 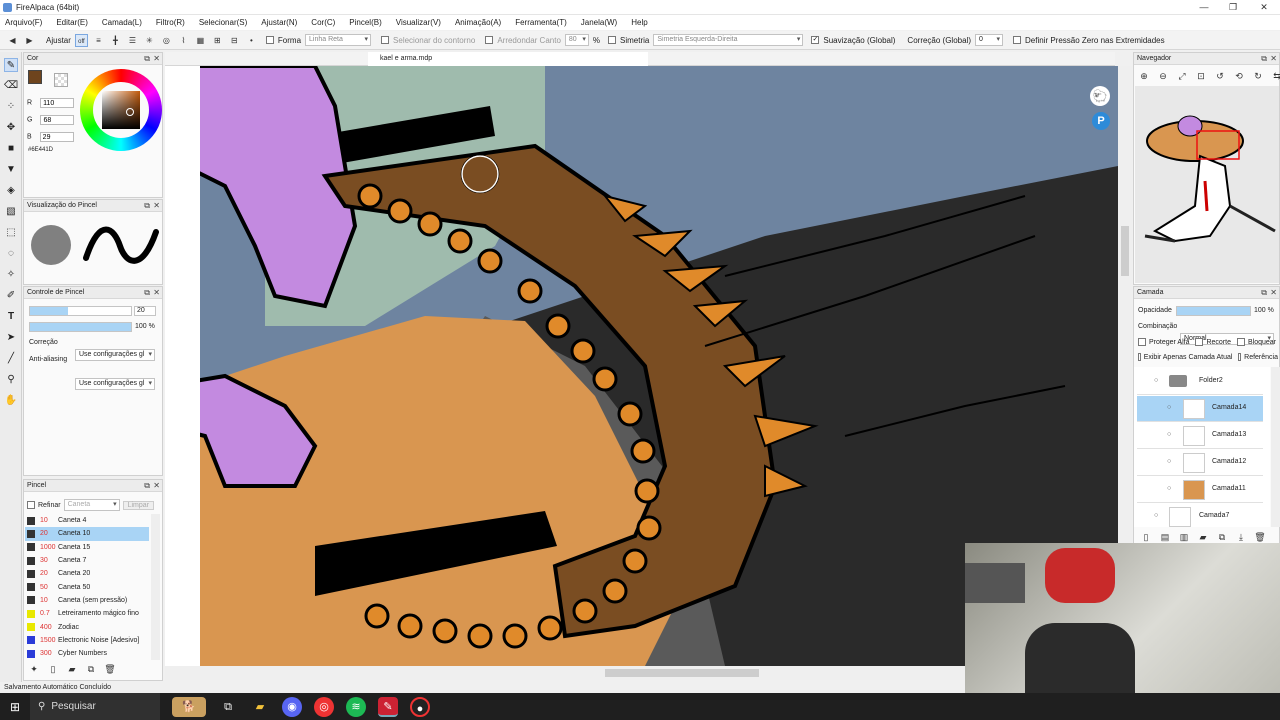 What do you see at coordinates (260, 707) in the screenshot?
I see `file-explorer-icon: ▰` at bounding box center [260, 707].